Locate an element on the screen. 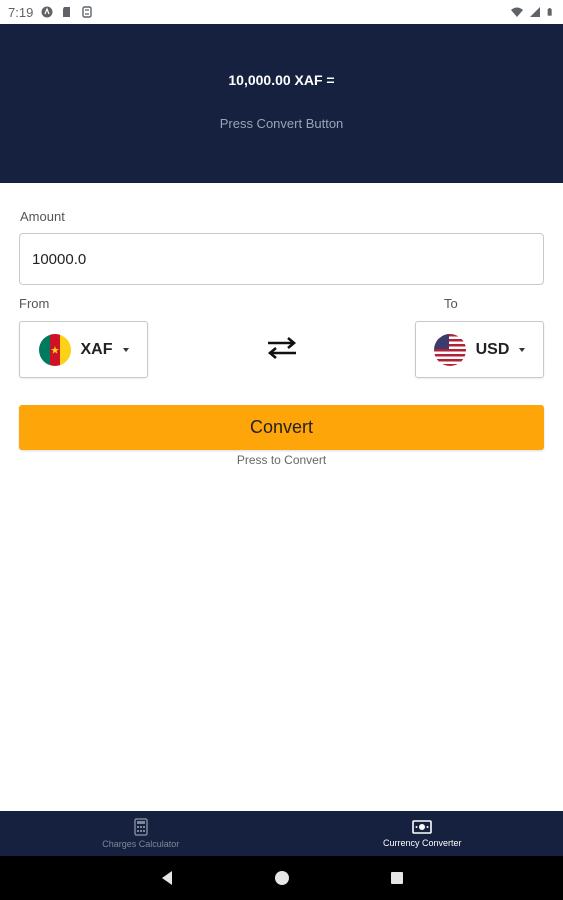  sync-icon is located at coordinates (87, 12).